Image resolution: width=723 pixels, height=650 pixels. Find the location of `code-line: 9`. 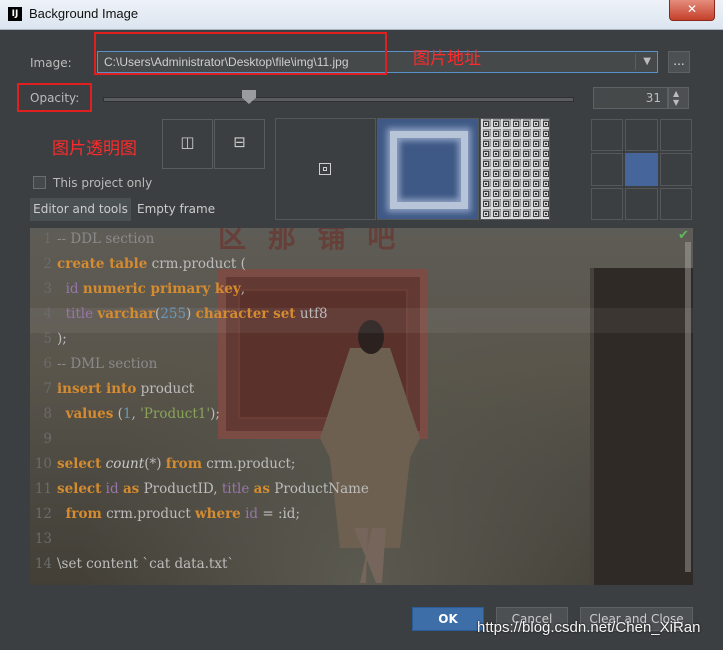

code-line: 9 is located at coordinates (43, 443).